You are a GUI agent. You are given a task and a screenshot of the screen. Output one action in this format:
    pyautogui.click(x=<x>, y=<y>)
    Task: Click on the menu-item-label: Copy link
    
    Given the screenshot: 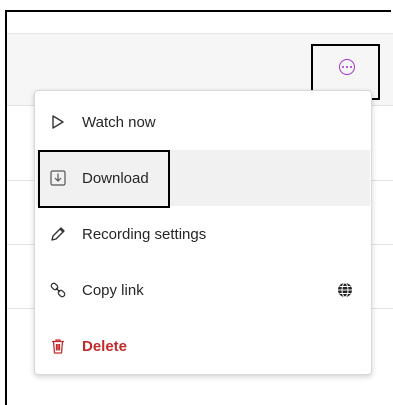 What is the action you would take?
    pyautogui.click(x=113, y=290)
    